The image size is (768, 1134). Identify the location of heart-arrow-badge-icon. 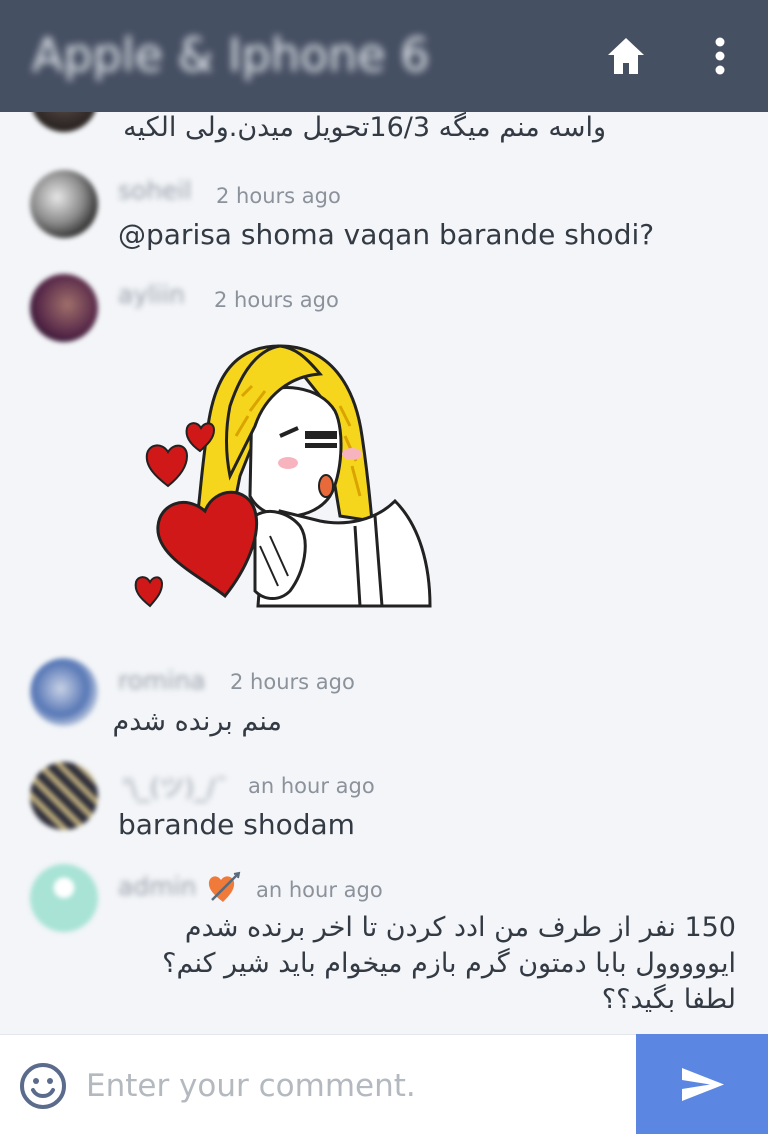
(224, 886).